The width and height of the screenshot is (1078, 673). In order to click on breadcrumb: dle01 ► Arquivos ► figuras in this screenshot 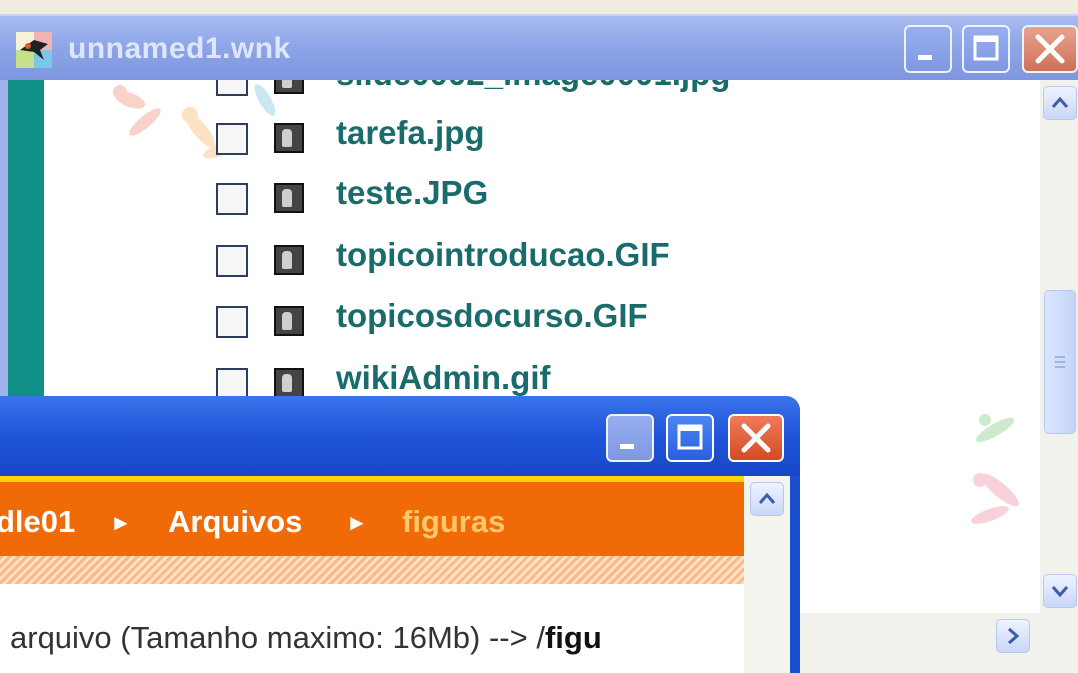, I will do `click(372, 516)`.